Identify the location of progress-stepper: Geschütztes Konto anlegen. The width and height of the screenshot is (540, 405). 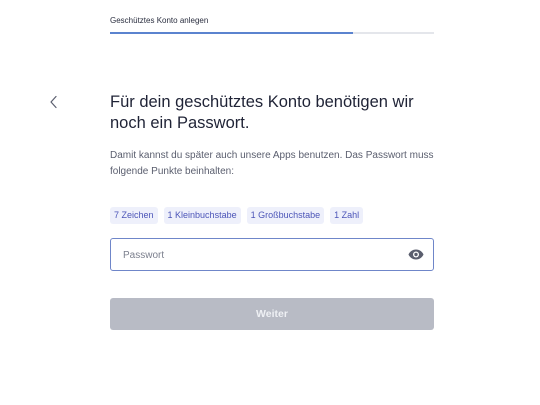
(272, 24).